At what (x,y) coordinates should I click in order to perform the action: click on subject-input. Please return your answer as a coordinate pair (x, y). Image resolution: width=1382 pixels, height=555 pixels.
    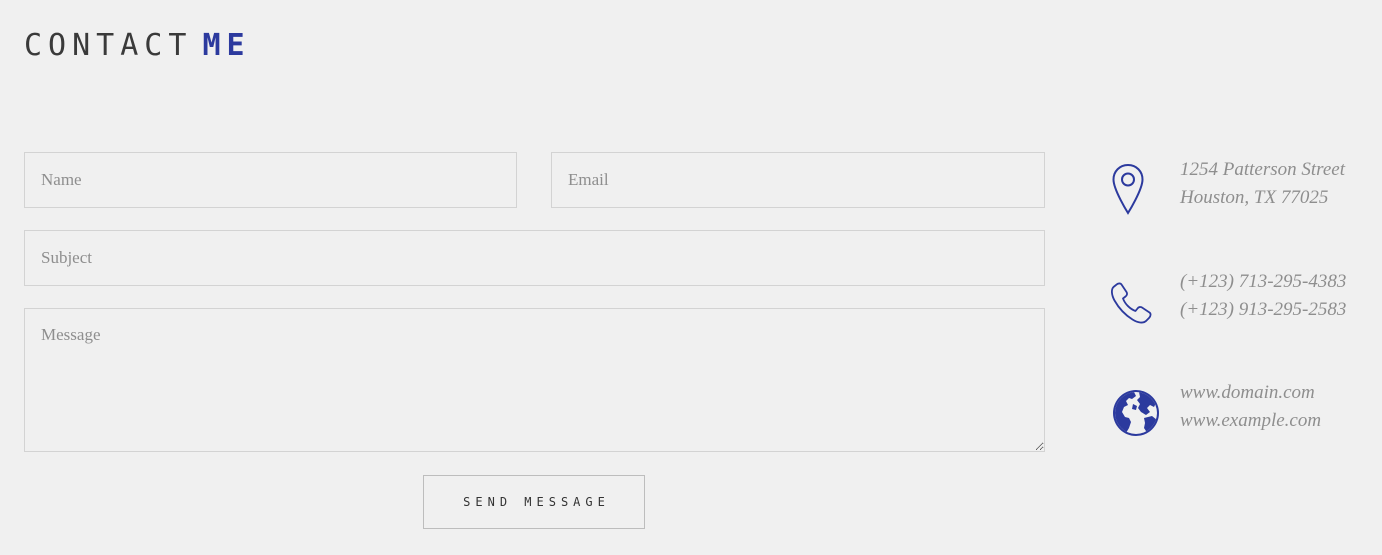
    Looking at the image, I should click on (534, 258).